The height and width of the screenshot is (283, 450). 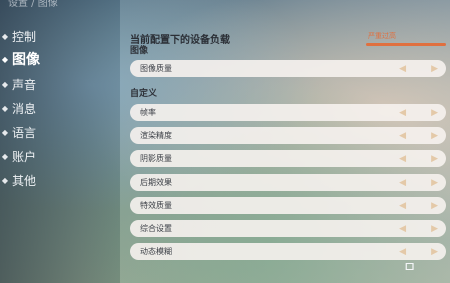 I want to click on device-load-status: 严重过高, so click(x=382, y=36).